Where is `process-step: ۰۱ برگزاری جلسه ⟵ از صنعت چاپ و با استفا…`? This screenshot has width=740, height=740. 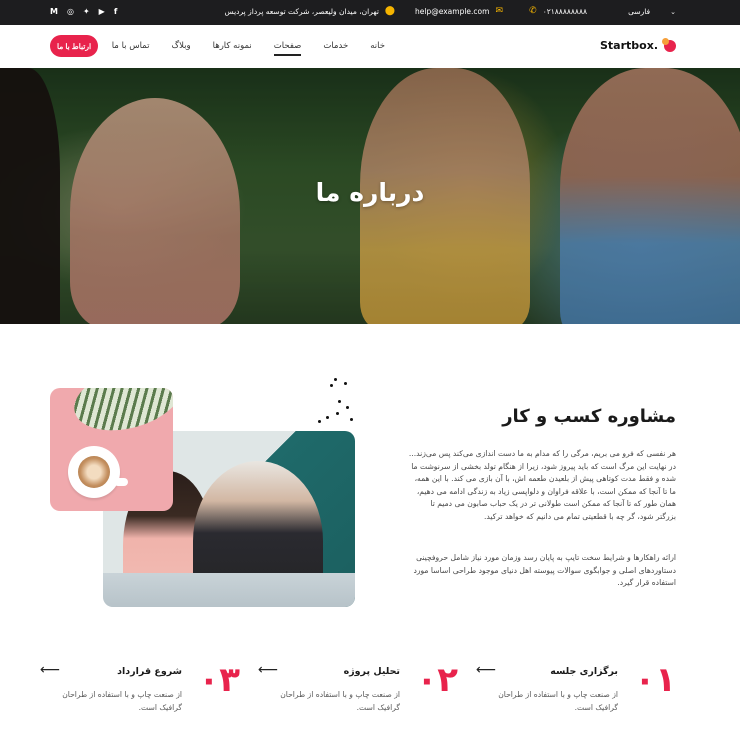 process-step: ۰۱ برگزاری جلسه ⟵ از صنعت چاپ و با استفا… is located at coordinates (576, 690).